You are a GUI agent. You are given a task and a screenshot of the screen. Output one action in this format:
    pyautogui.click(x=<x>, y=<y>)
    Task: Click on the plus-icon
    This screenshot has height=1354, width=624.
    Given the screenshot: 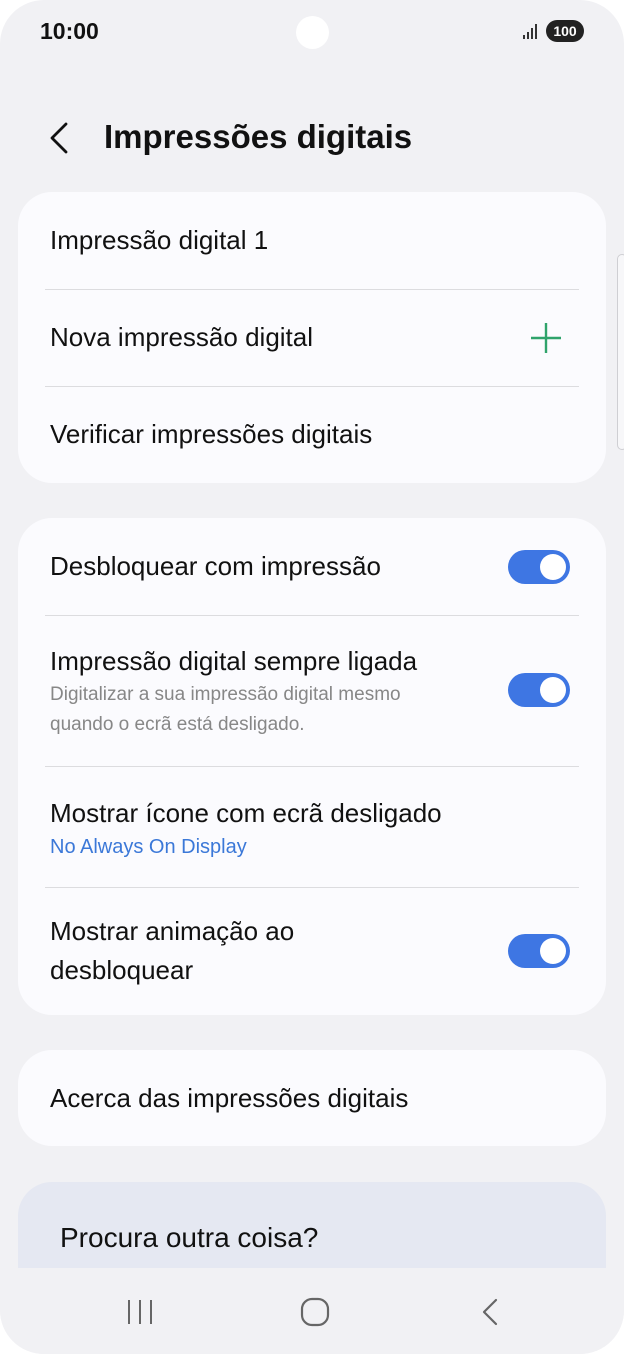 What is the action you would take?
    pyautogui.click(x=546, y=338)
    